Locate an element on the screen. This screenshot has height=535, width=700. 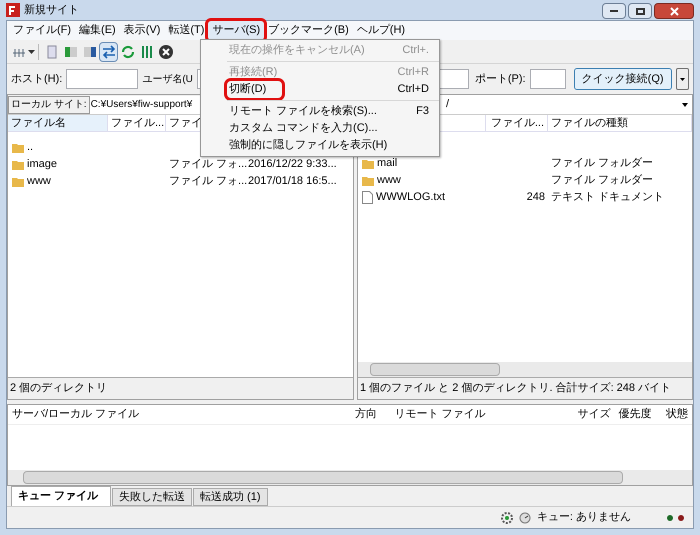
remote-status: 1 個のファイル と 2 個のディレクトリ. 合計サイズ: 248 バイト is located at coordinates (516, 388).